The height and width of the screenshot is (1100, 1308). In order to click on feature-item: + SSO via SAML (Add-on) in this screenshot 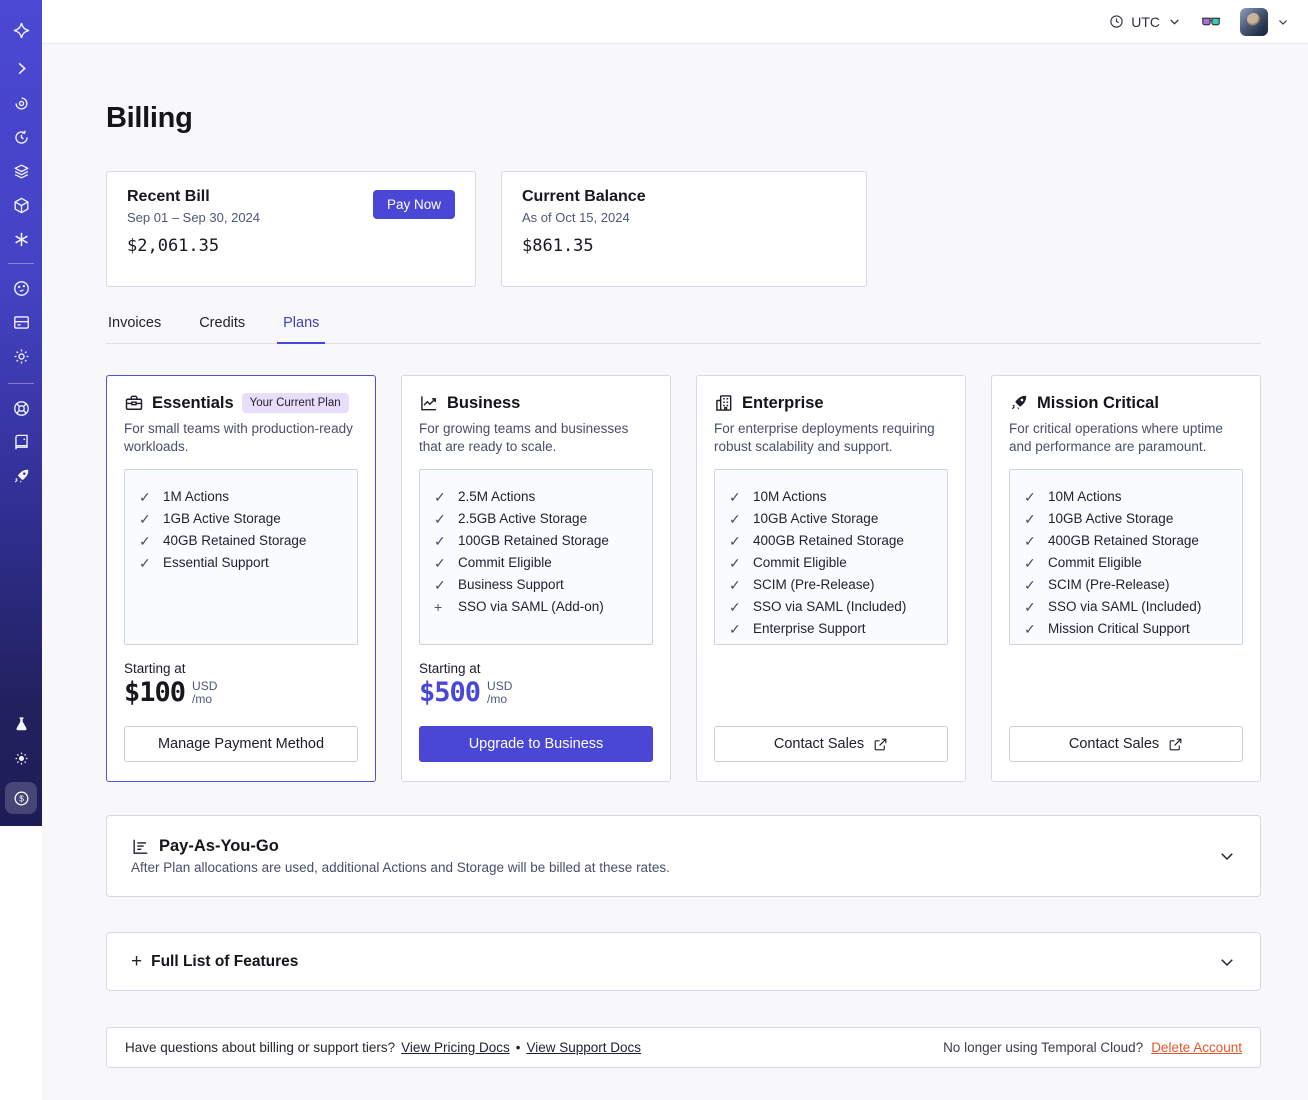, I will do `click(536, 607)`.